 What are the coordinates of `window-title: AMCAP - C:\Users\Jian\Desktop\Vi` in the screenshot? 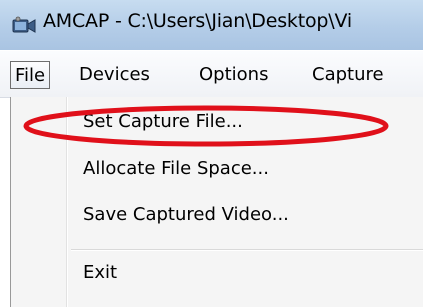 It's located at (197, 21).